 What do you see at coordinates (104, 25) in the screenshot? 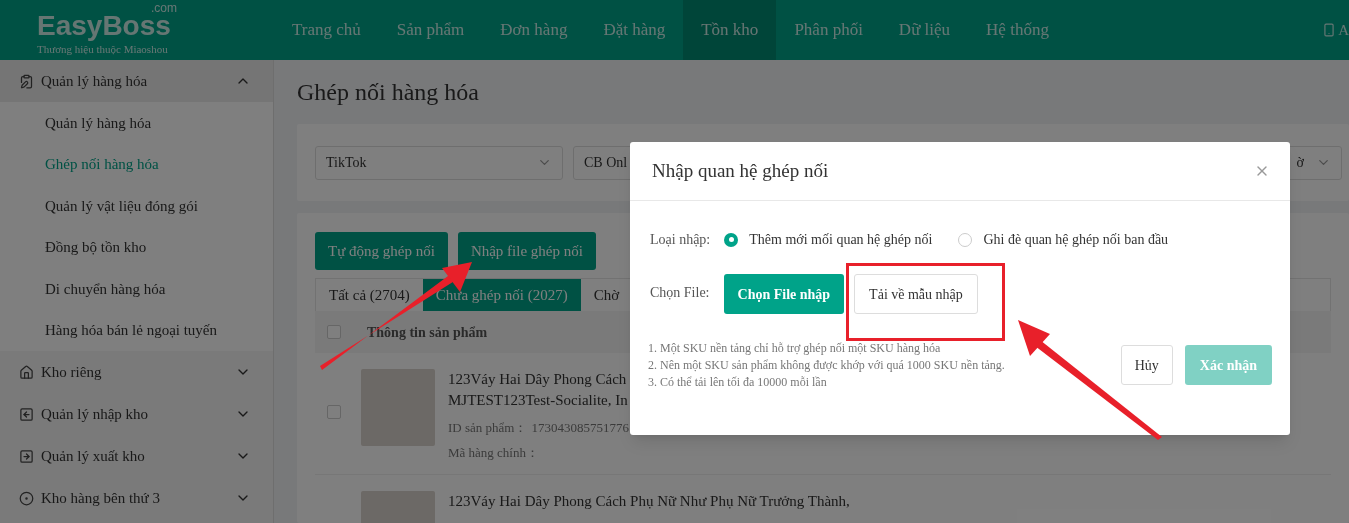
I see `logo: EasyBoss` at bounding box center [104, 25].